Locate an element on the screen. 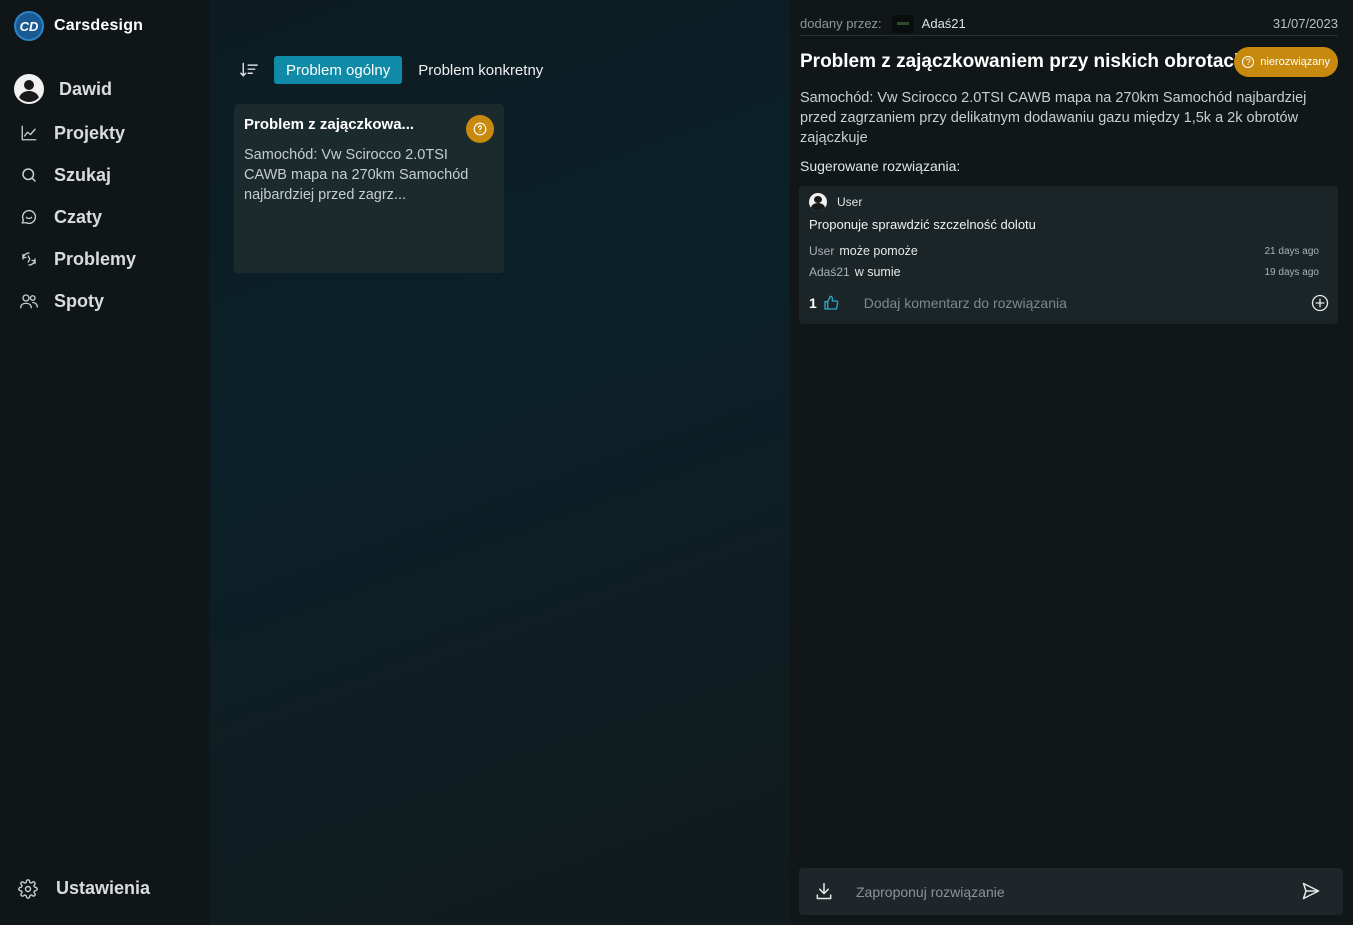 The height and width of the screenshot is (925, 1353). sidebar-item-problemy: Problemy is located at coordinates (109, 259).